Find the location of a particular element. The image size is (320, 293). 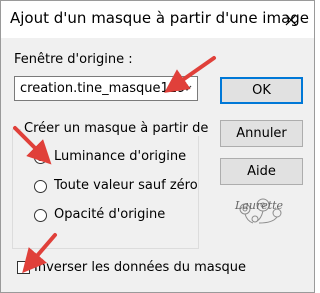

close-button is located at coordinates (291, 19).